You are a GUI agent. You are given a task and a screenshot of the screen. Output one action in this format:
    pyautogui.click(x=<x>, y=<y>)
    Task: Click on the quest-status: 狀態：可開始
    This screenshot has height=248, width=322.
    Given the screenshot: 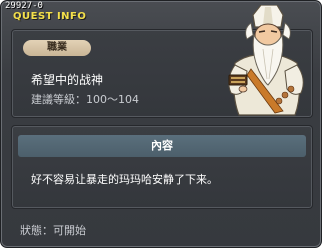 What is the action you would take?
    pyautogui.click(x=53, y=230)
    